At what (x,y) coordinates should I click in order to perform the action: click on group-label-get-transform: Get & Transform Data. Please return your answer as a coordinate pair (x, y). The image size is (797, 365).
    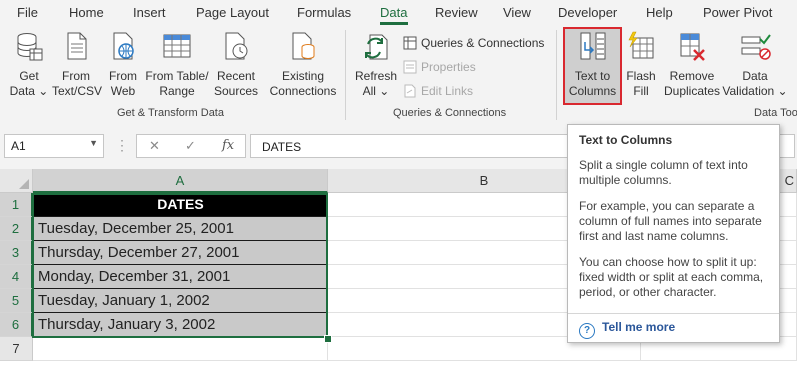
    Looking at the image, I should click on (170, 113).